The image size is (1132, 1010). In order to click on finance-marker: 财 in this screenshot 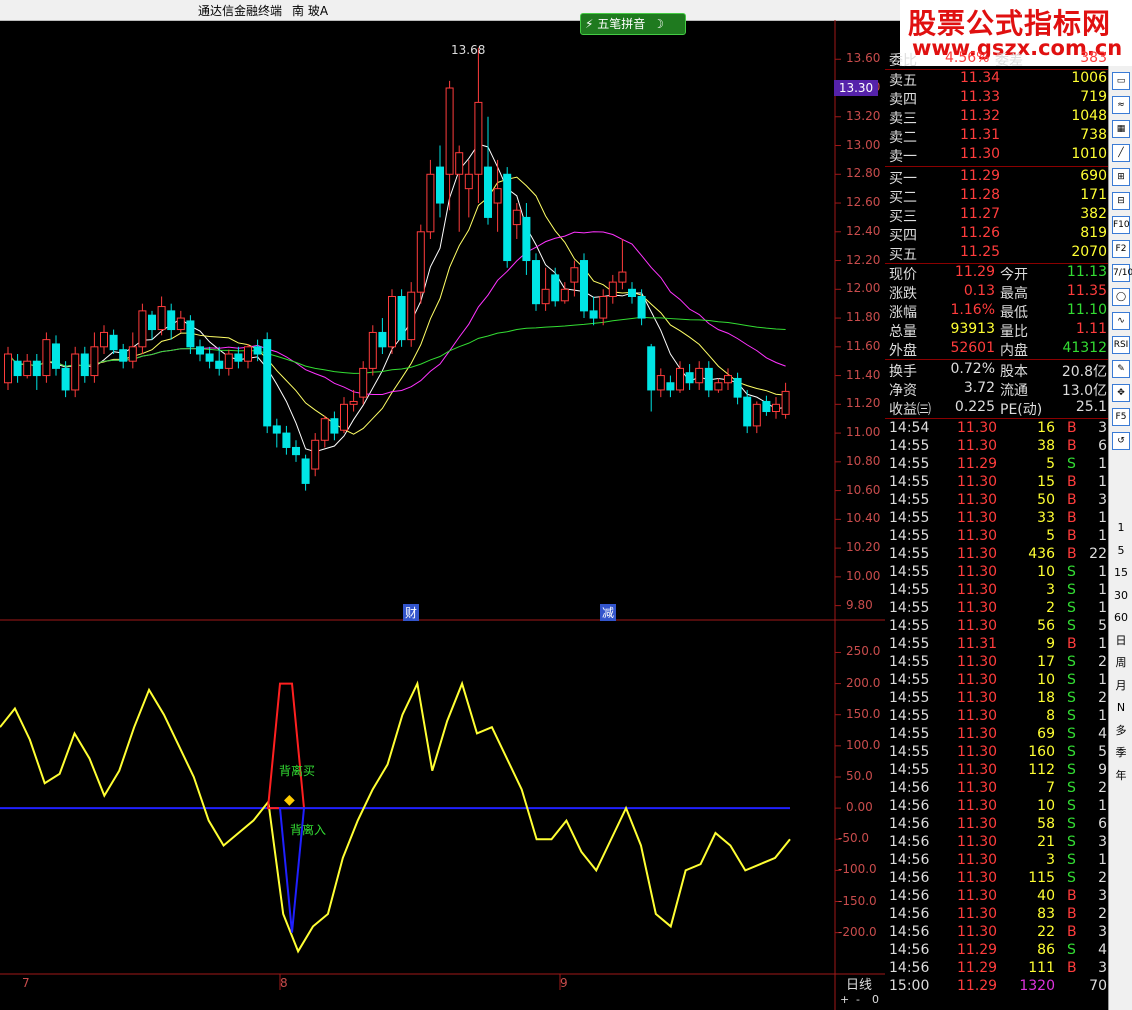, I will do `click(411, 612)`.